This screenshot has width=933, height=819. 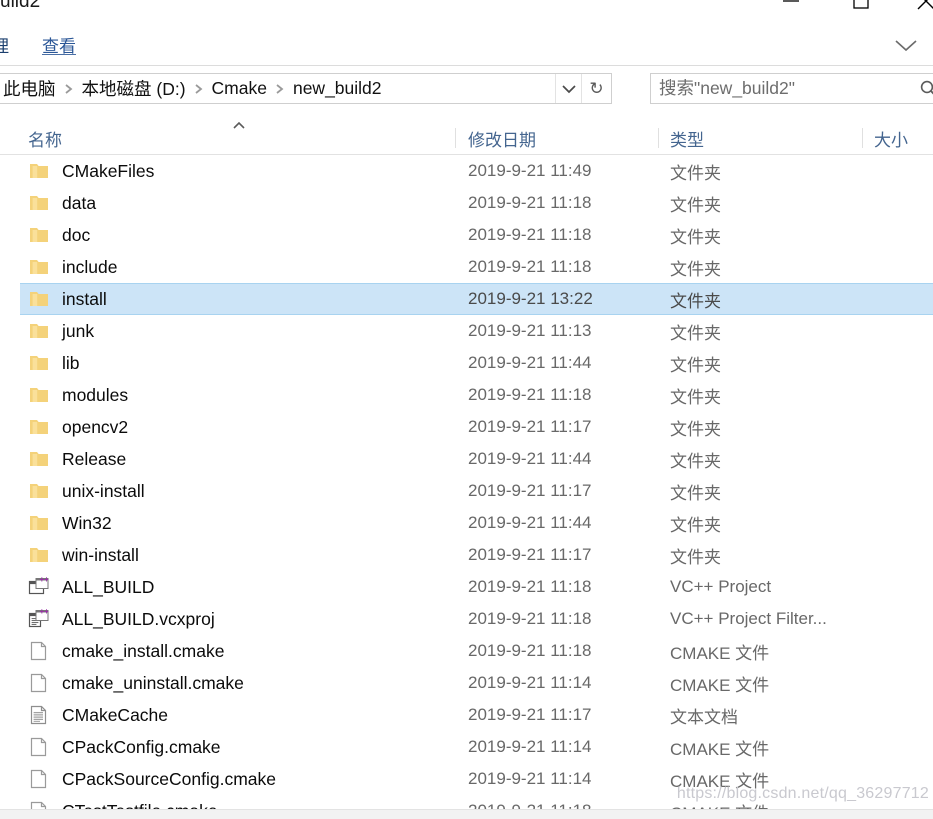 I want to click on file-name-cell: CMakeFiles, so click(x=91, y=171).